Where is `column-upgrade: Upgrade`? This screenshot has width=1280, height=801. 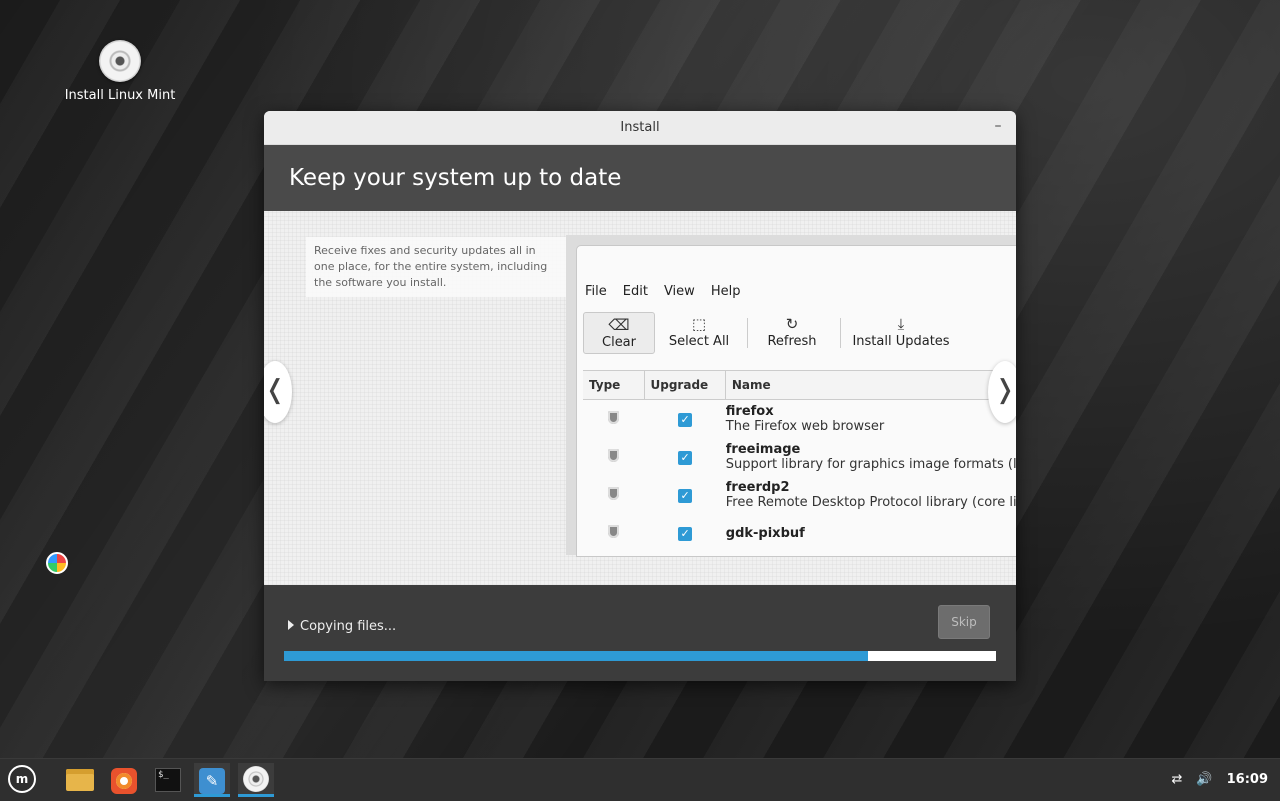 column-upgrade: Upgrade is located at coordinates (685, 385).